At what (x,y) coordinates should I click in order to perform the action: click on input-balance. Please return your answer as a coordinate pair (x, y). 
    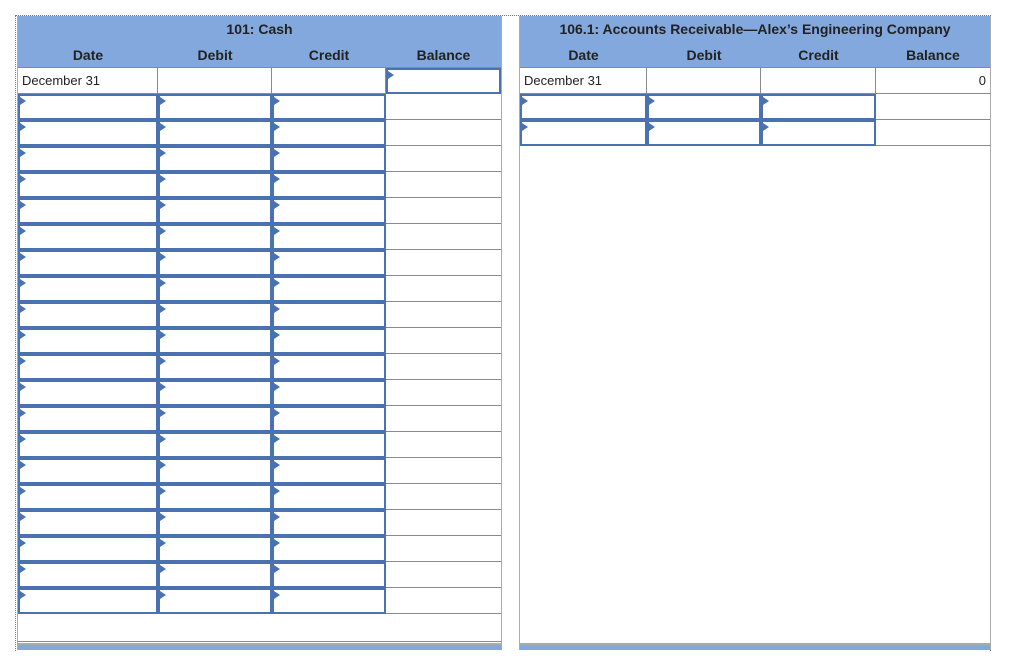
    Looking at the image, I should click on (443, 81).